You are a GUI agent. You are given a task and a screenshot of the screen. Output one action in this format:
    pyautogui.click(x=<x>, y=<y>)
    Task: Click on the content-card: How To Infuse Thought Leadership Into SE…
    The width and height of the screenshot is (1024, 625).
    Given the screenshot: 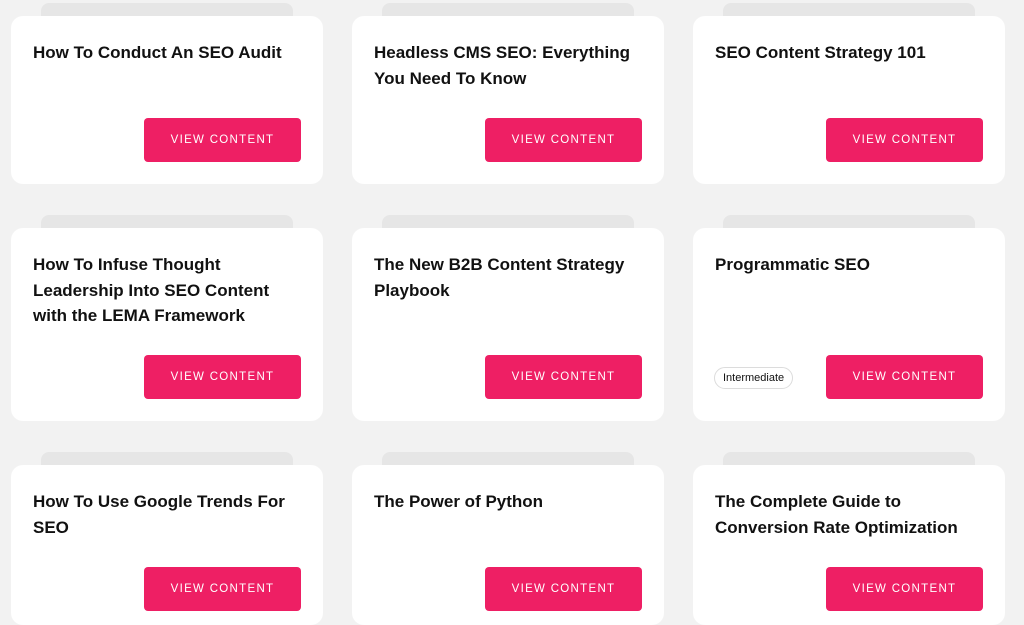 What is the action you would take?
    pyautogui.click(x=167, y=318)
    